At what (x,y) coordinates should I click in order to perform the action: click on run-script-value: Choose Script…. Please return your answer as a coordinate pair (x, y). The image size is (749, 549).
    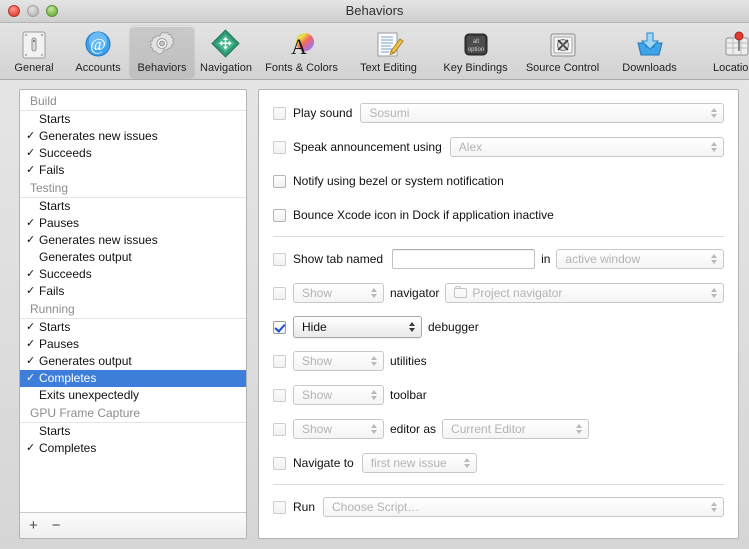
    Looking at the image, I should click on (375, 507).